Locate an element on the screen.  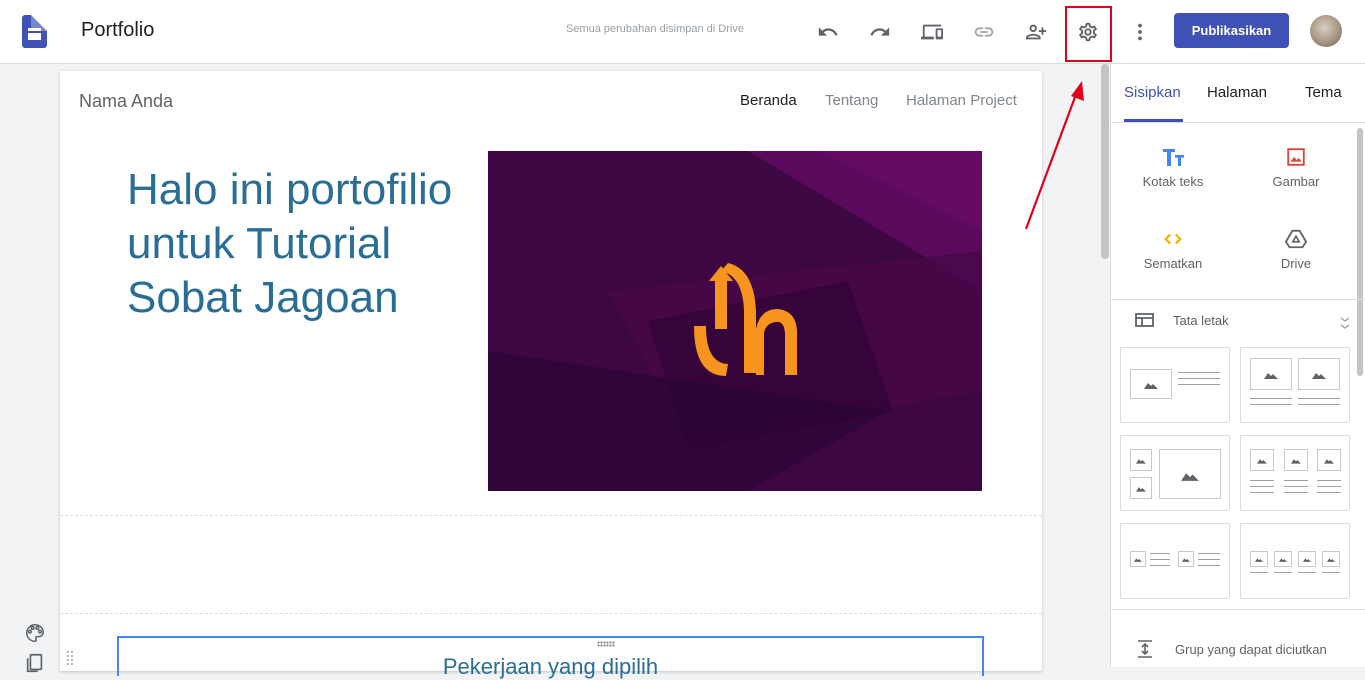
drag-handle-icon is located at coordinates (606, 644).